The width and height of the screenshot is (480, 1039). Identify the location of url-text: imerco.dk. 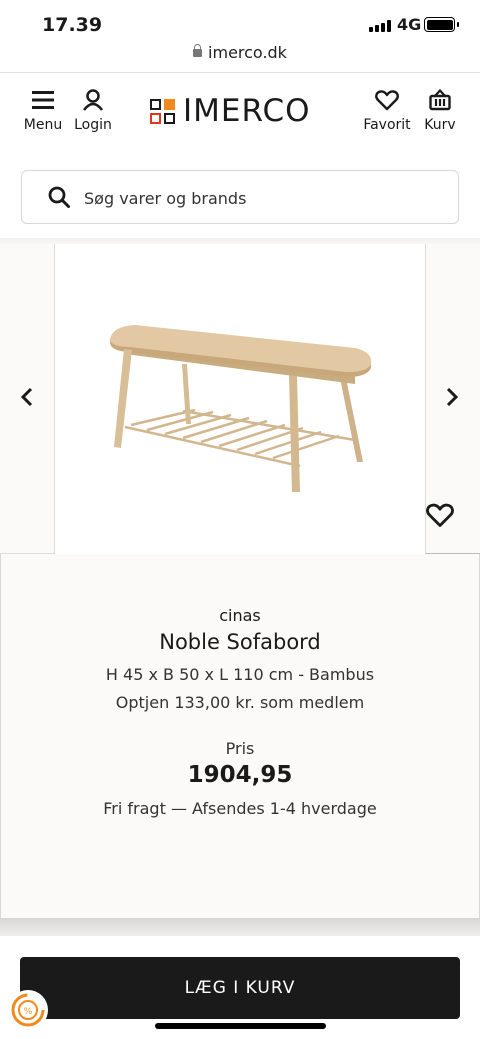
(247, 52).